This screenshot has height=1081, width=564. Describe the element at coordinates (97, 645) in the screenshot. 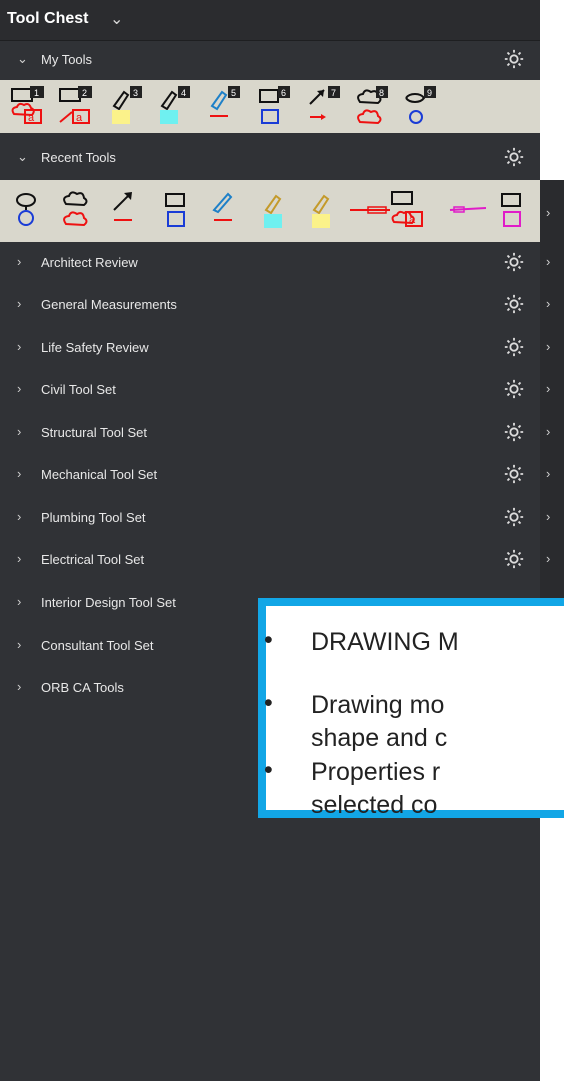

I see `toolset-label: Consultant Tool Set` at that location.